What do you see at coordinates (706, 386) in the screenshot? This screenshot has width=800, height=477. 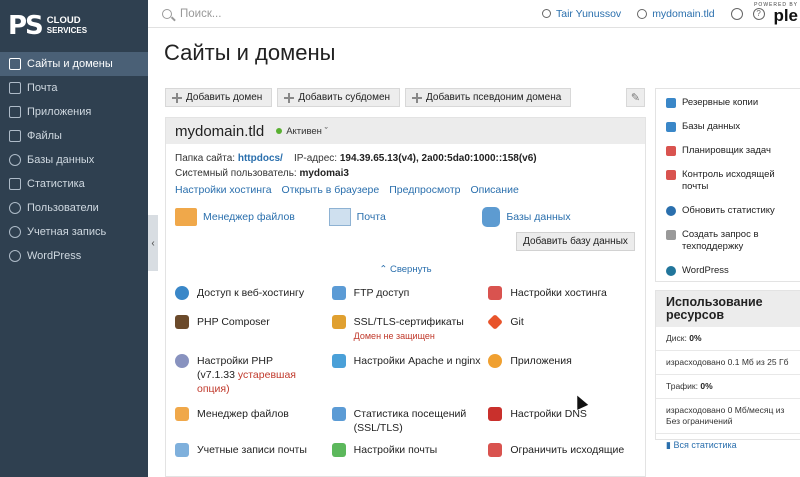 I see `traffic-value: 0%` at bounding box center [706, 386].